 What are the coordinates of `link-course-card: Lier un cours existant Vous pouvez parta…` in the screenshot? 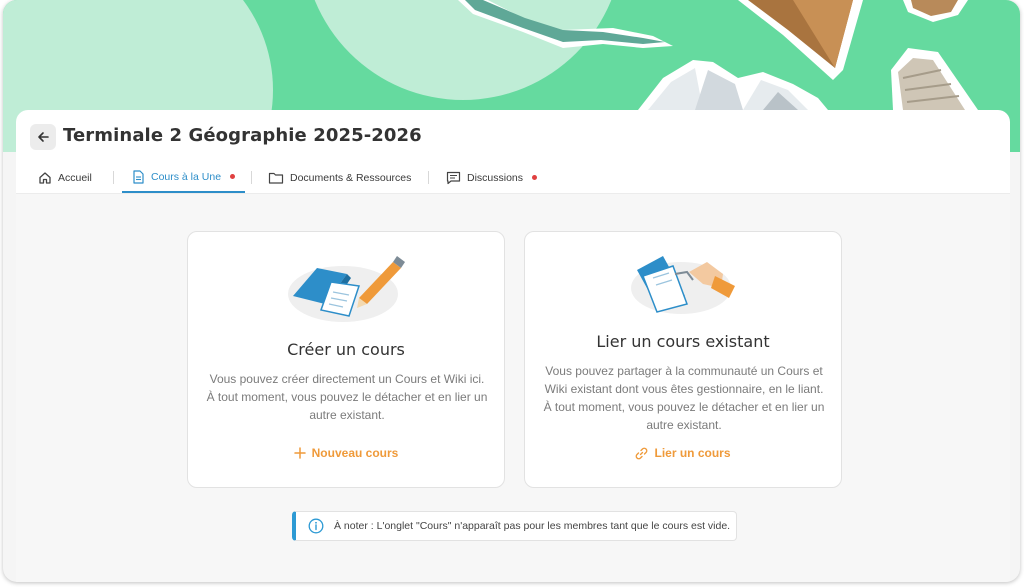 It's located at (683, 359).